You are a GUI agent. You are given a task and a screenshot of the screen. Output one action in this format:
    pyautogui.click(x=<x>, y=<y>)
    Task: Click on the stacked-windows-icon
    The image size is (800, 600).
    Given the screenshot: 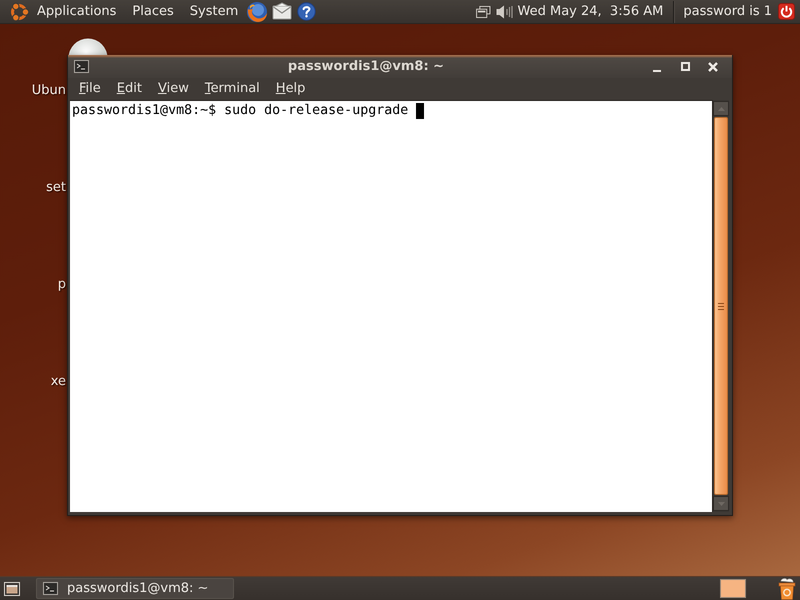 What is the action you would take?
    pyautogui.click(x=483, y=12)
    